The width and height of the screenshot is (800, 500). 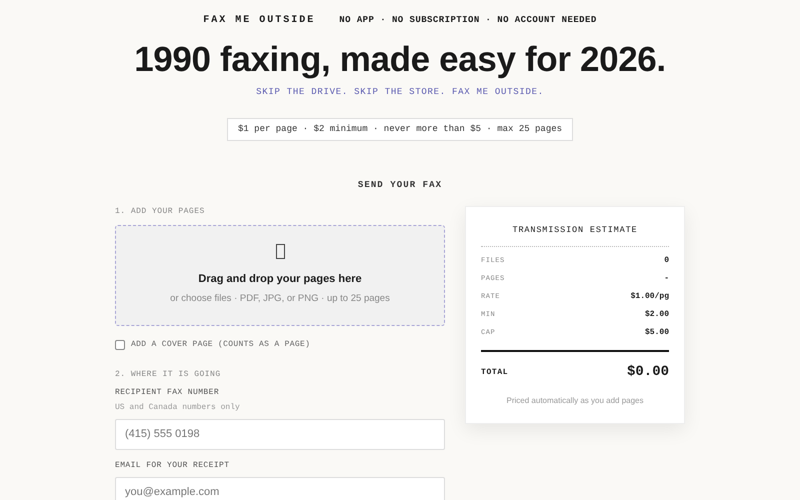 I want to click on estimate-value: $1.00/pg, so click(x=649, y=297).